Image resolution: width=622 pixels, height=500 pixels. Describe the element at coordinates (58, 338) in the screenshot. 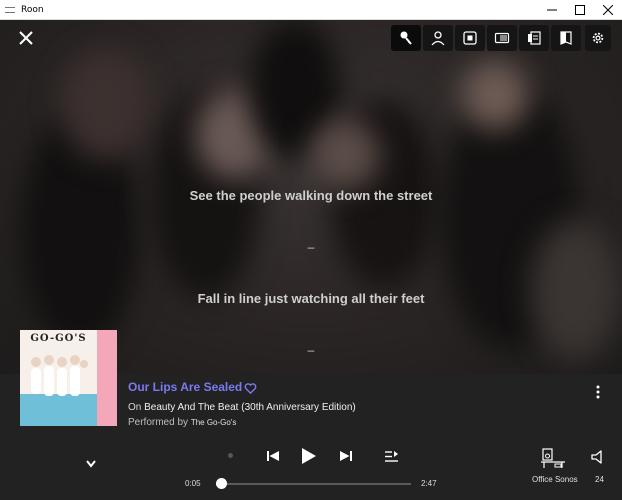

I see `album-cover-logo: GO-GO'S` at that location.